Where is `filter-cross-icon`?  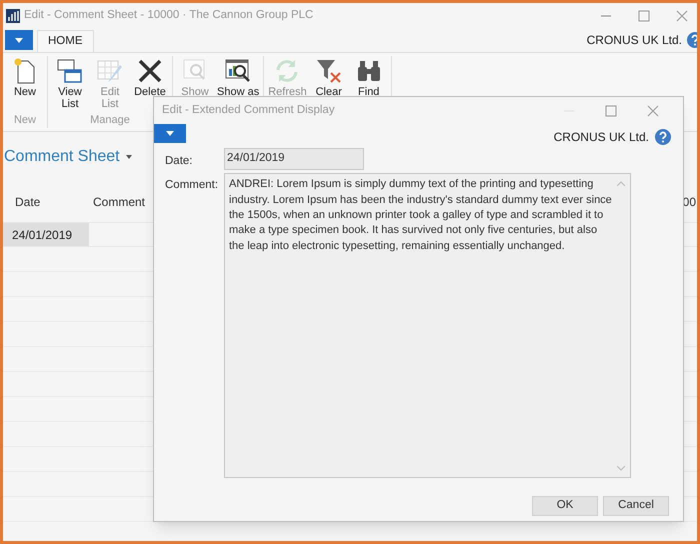 filter-cross-icon is located at coordinates (328, 71).